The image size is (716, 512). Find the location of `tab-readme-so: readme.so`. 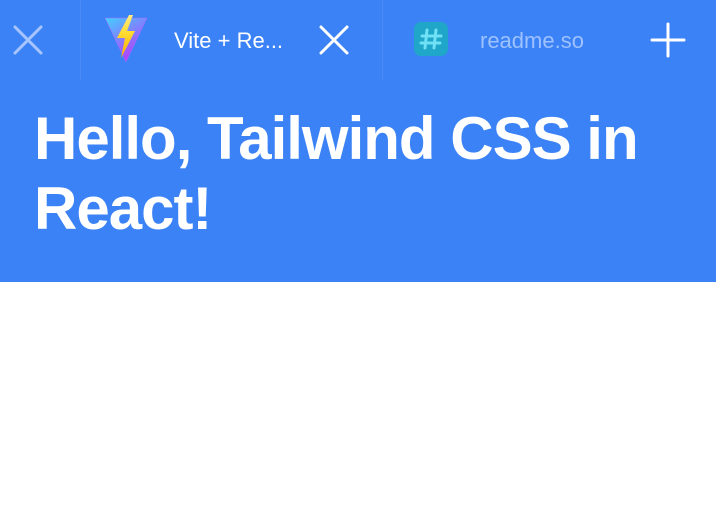

tab-readme-so: readme.so is located at coordinates (504, 40).